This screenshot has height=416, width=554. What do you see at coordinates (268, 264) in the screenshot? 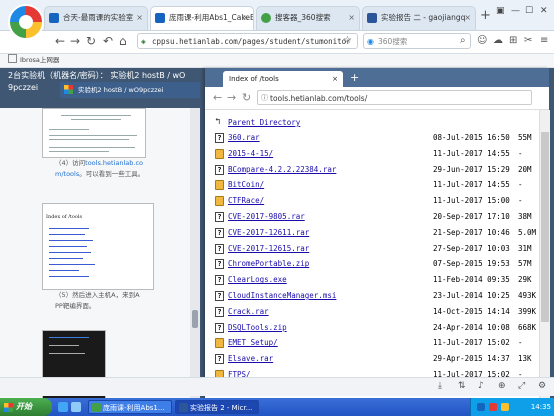
I see `entry-link: ChromePortable.zip` at bounding box center [268, 264].